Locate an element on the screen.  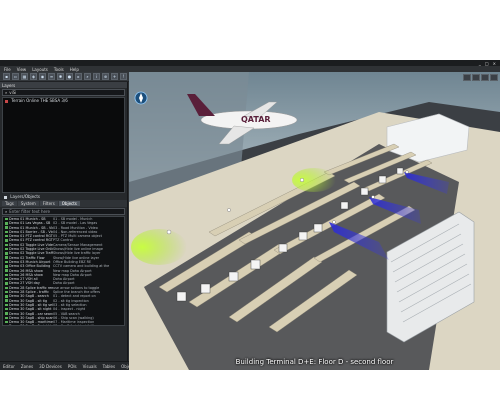
record-icon: ● is located at coordinates (69, 76).